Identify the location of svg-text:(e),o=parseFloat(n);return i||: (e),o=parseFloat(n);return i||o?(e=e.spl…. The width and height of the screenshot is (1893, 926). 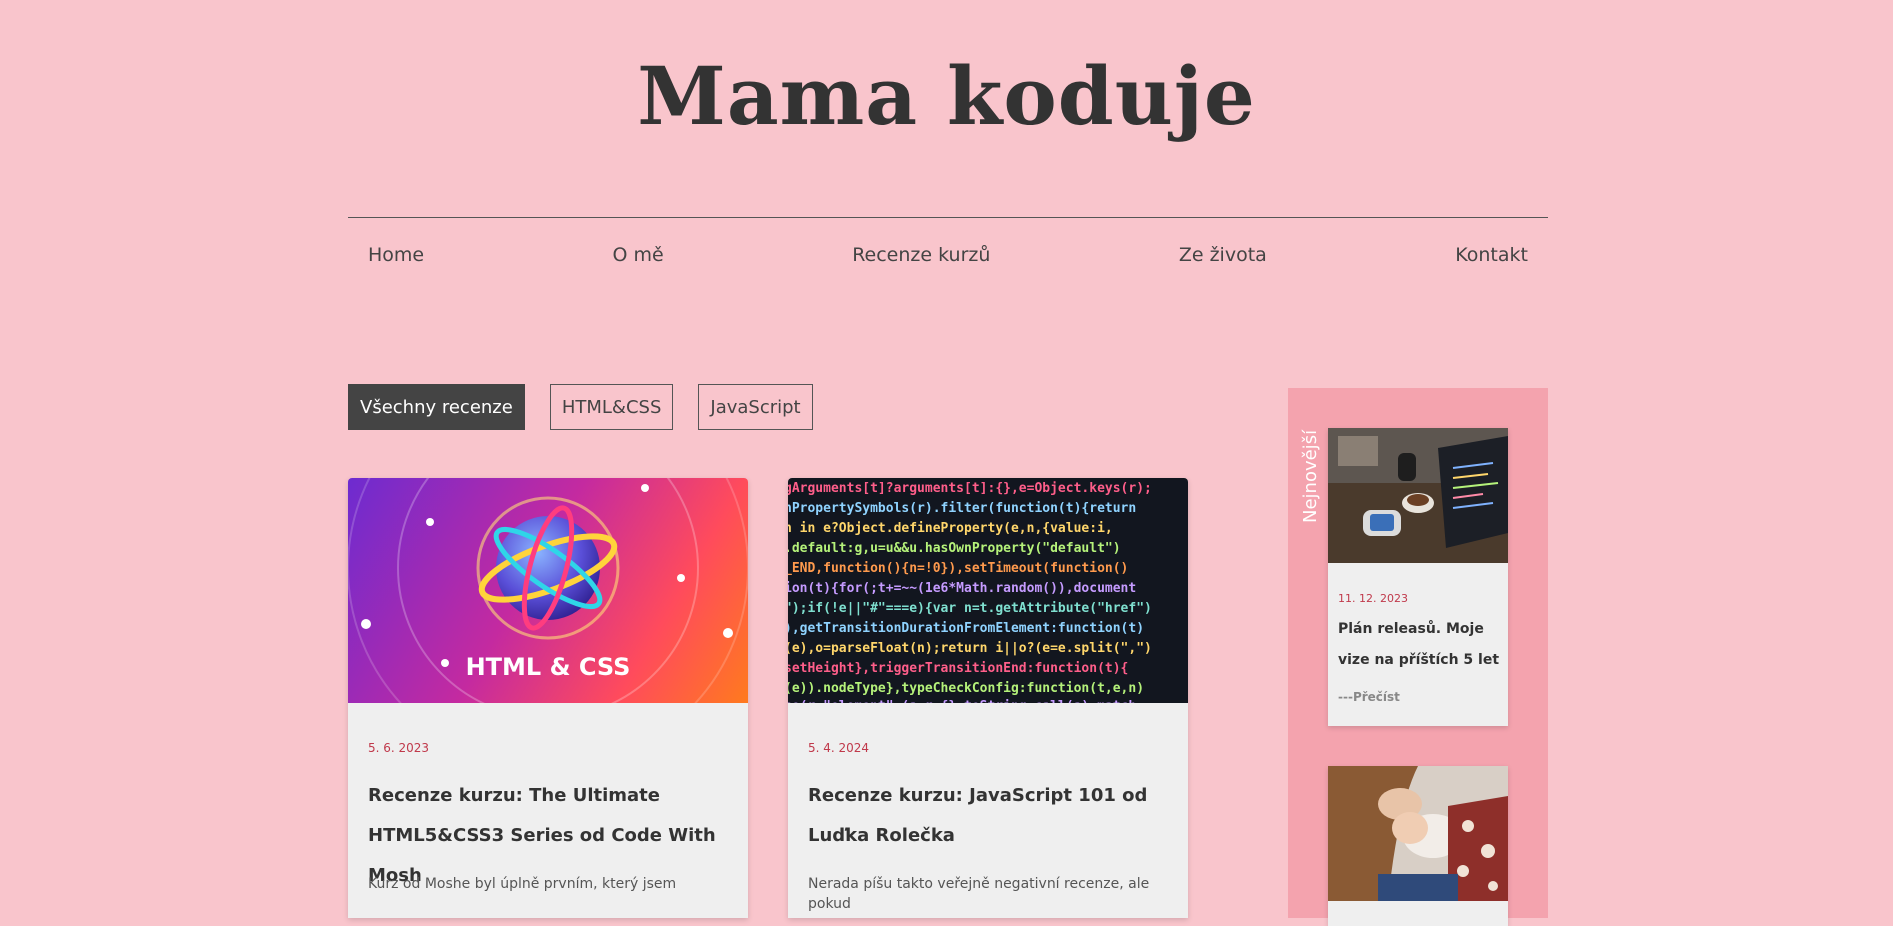
(970, 648).